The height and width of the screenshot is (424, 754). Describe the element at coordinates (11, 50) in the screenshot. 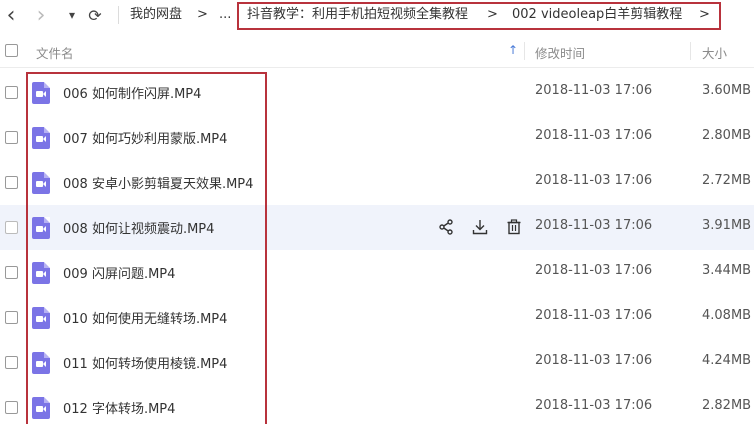

I see `select-all-checkbox` at that location.